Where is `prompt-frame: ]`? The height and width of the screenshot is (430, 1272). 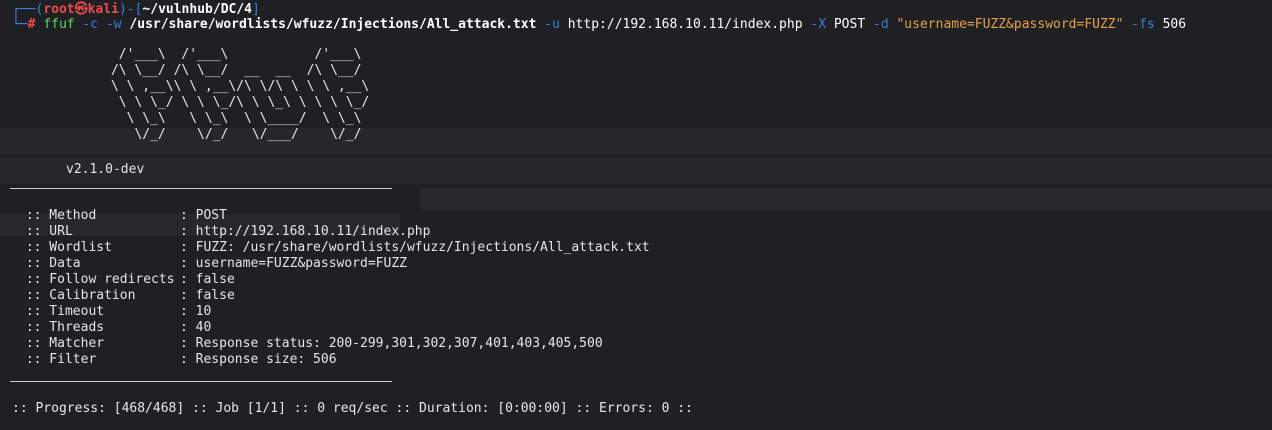
prompt-frame: ] is located at coordinates (256, 9).